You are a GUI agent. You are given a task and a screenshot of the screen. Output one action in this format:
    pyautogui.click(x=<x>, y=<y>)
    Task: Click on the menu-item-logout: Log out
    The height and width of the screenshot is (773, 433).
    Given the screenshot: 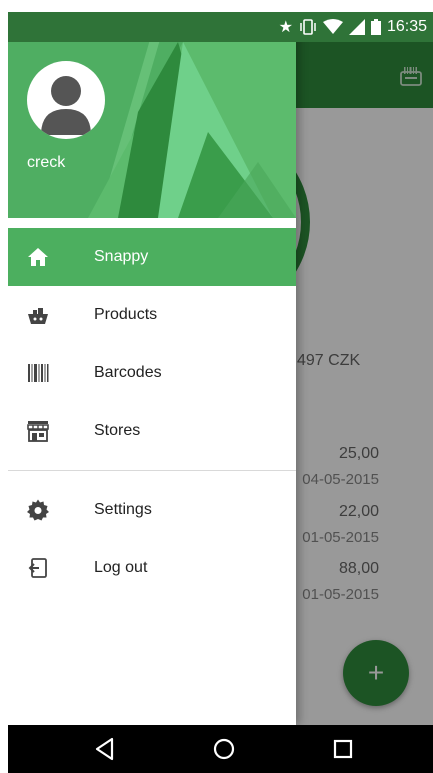 What is the action you would take?
    pyautogui.click(x=152, y=568)
    